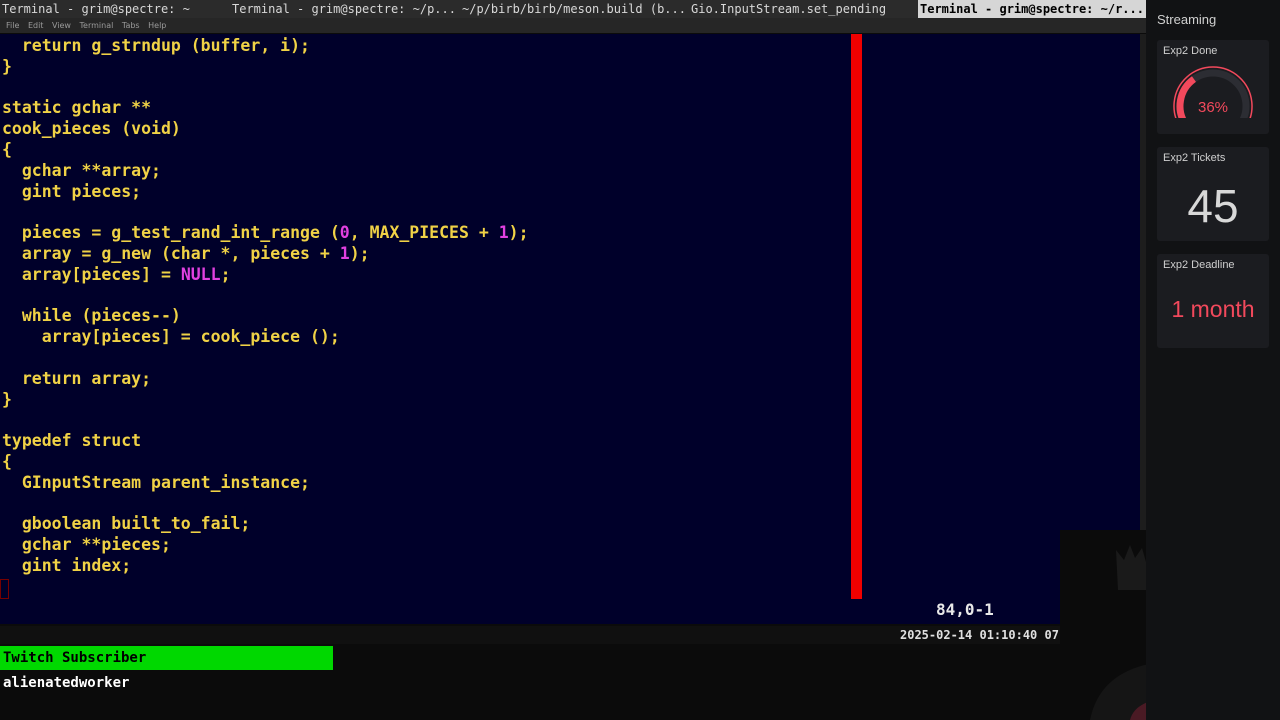 The height and width of the screenshot is (720, 1280). What do you see at coordinates (1213, 107) in the screenshot?
I see `done-percent: 36%` at bounding box center [1213, 107].